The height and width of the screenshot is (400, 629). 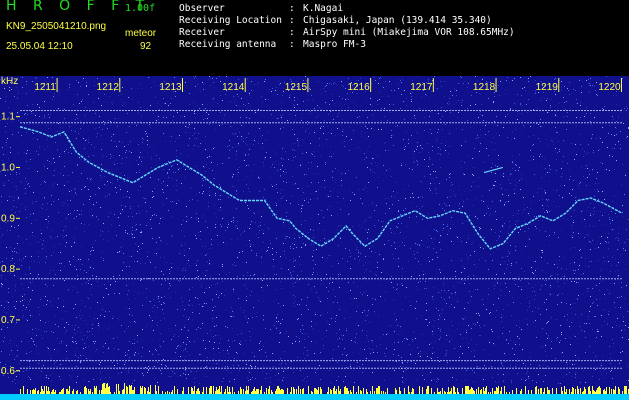 I want to click on y-tick-label: 0.6, so click(x=8, y=371).